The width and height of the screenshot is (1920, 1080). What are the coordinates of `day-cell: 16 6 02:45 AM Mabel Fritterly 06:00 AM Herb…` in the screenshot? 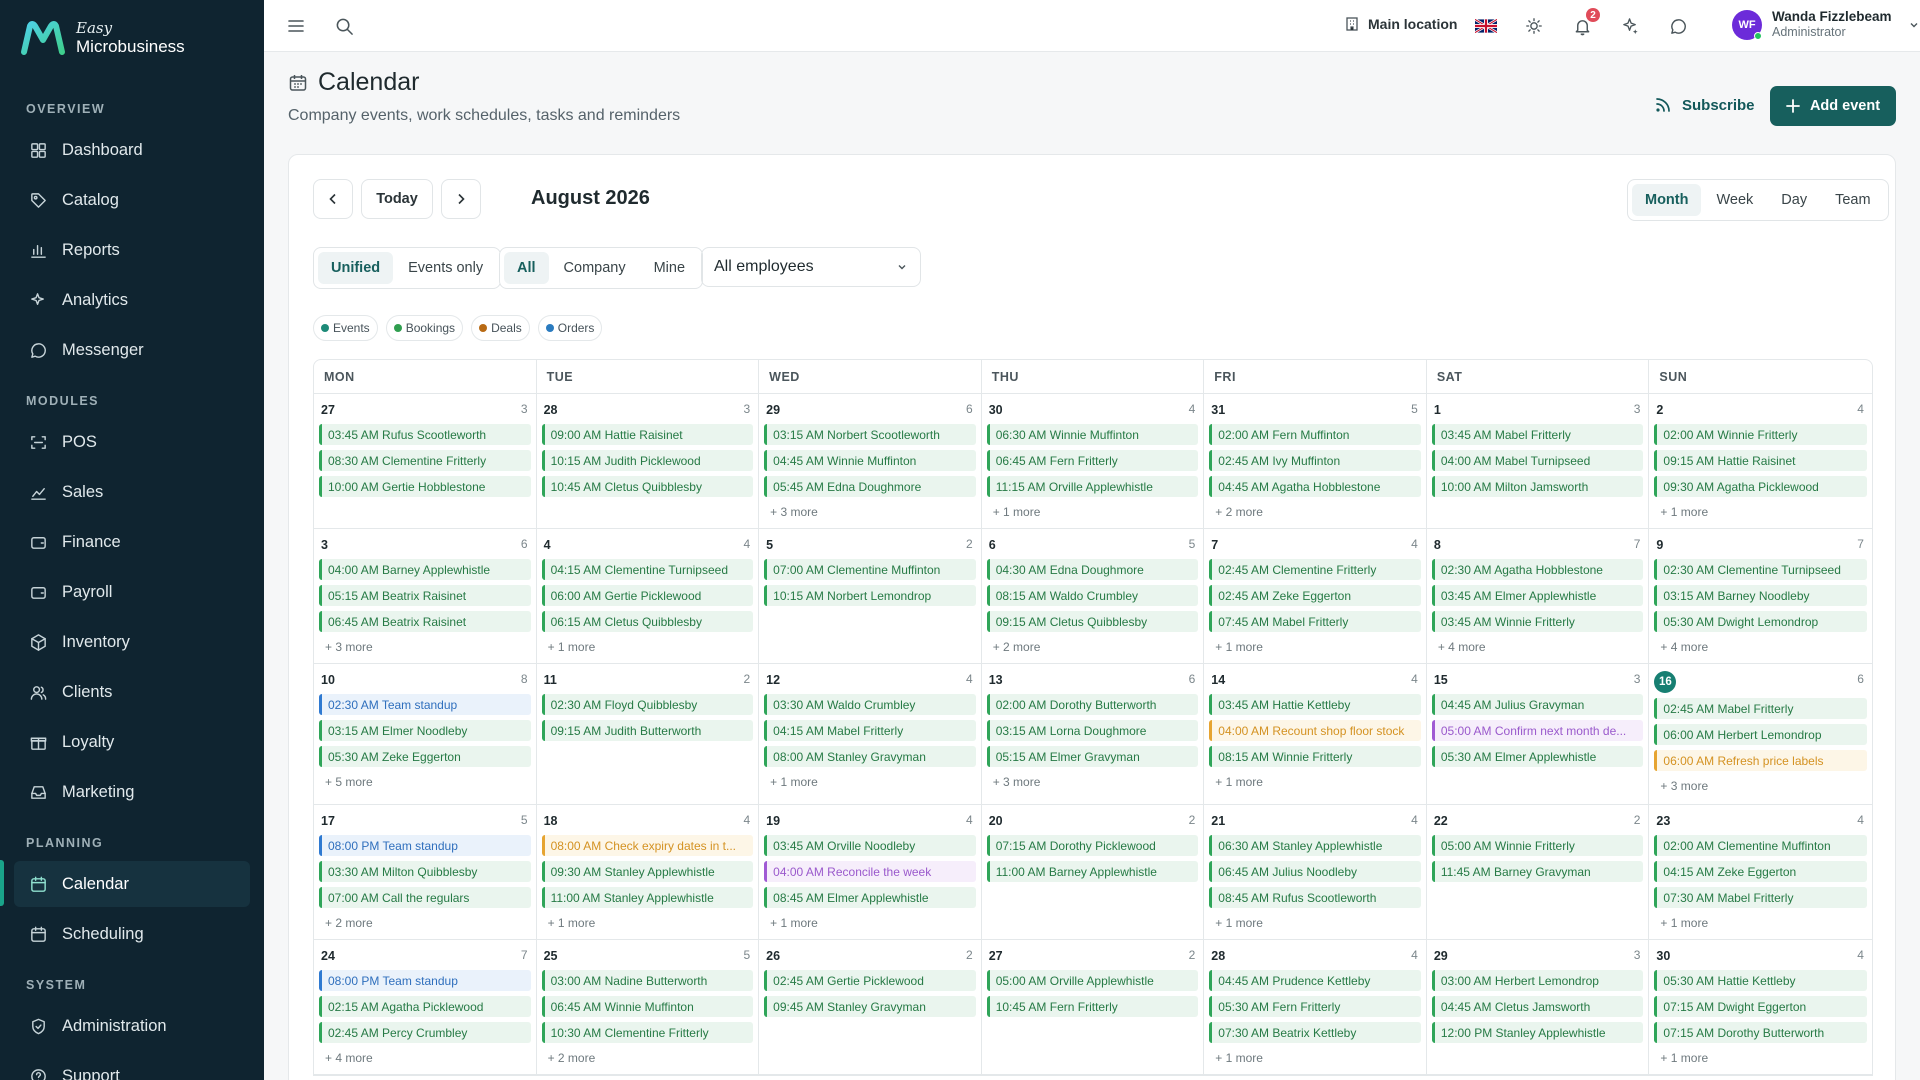 It's located at (1760, 734).